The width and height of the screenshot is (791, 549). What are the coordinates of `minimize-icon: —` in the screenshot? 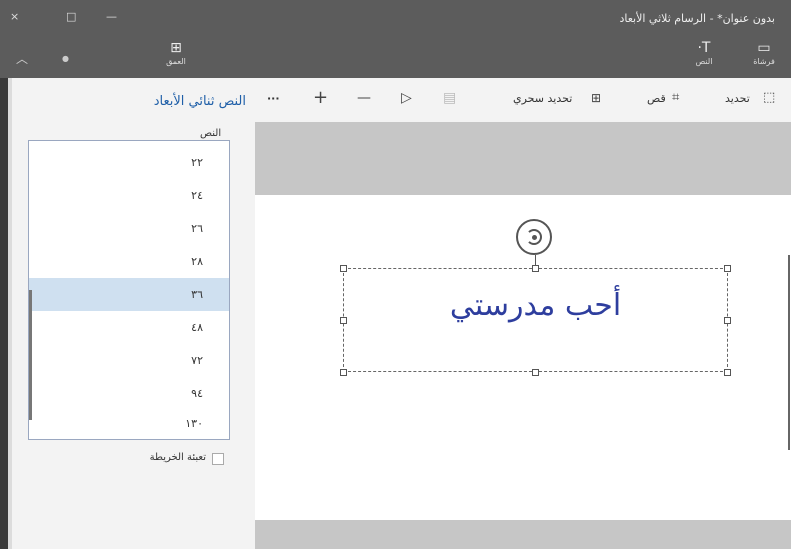 It's located at (111, 16).